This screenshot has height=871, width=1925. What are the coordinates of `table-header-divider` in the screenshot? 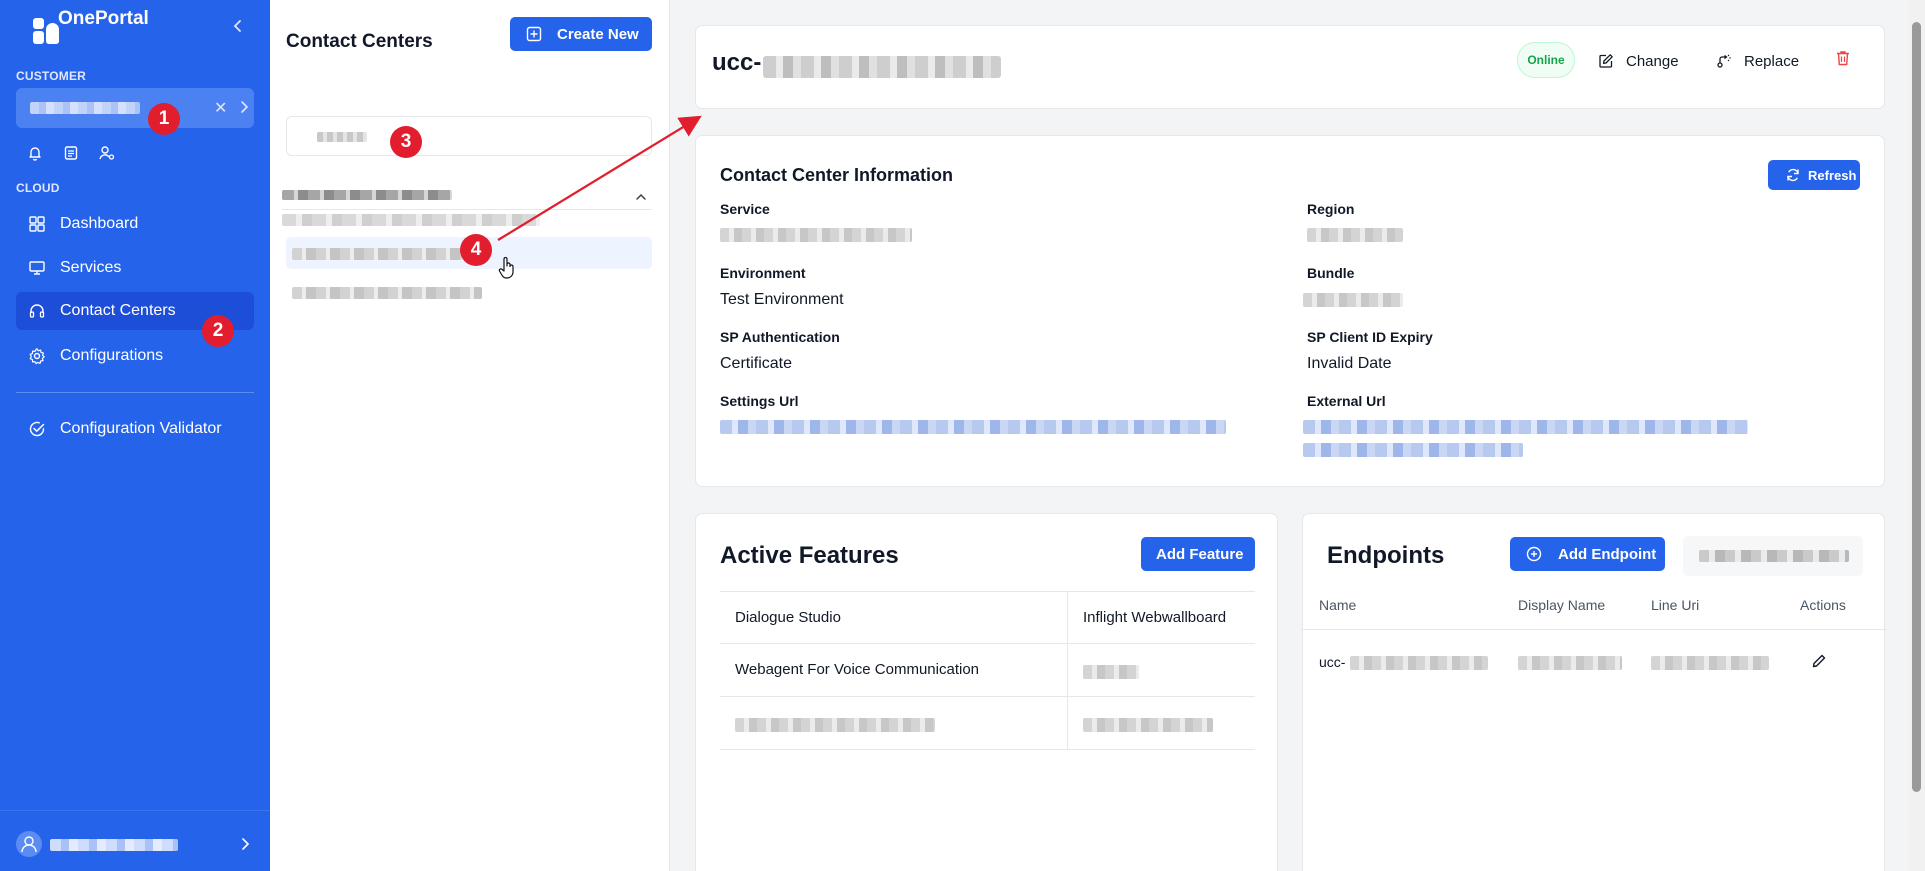 It's located at (1594, 629).